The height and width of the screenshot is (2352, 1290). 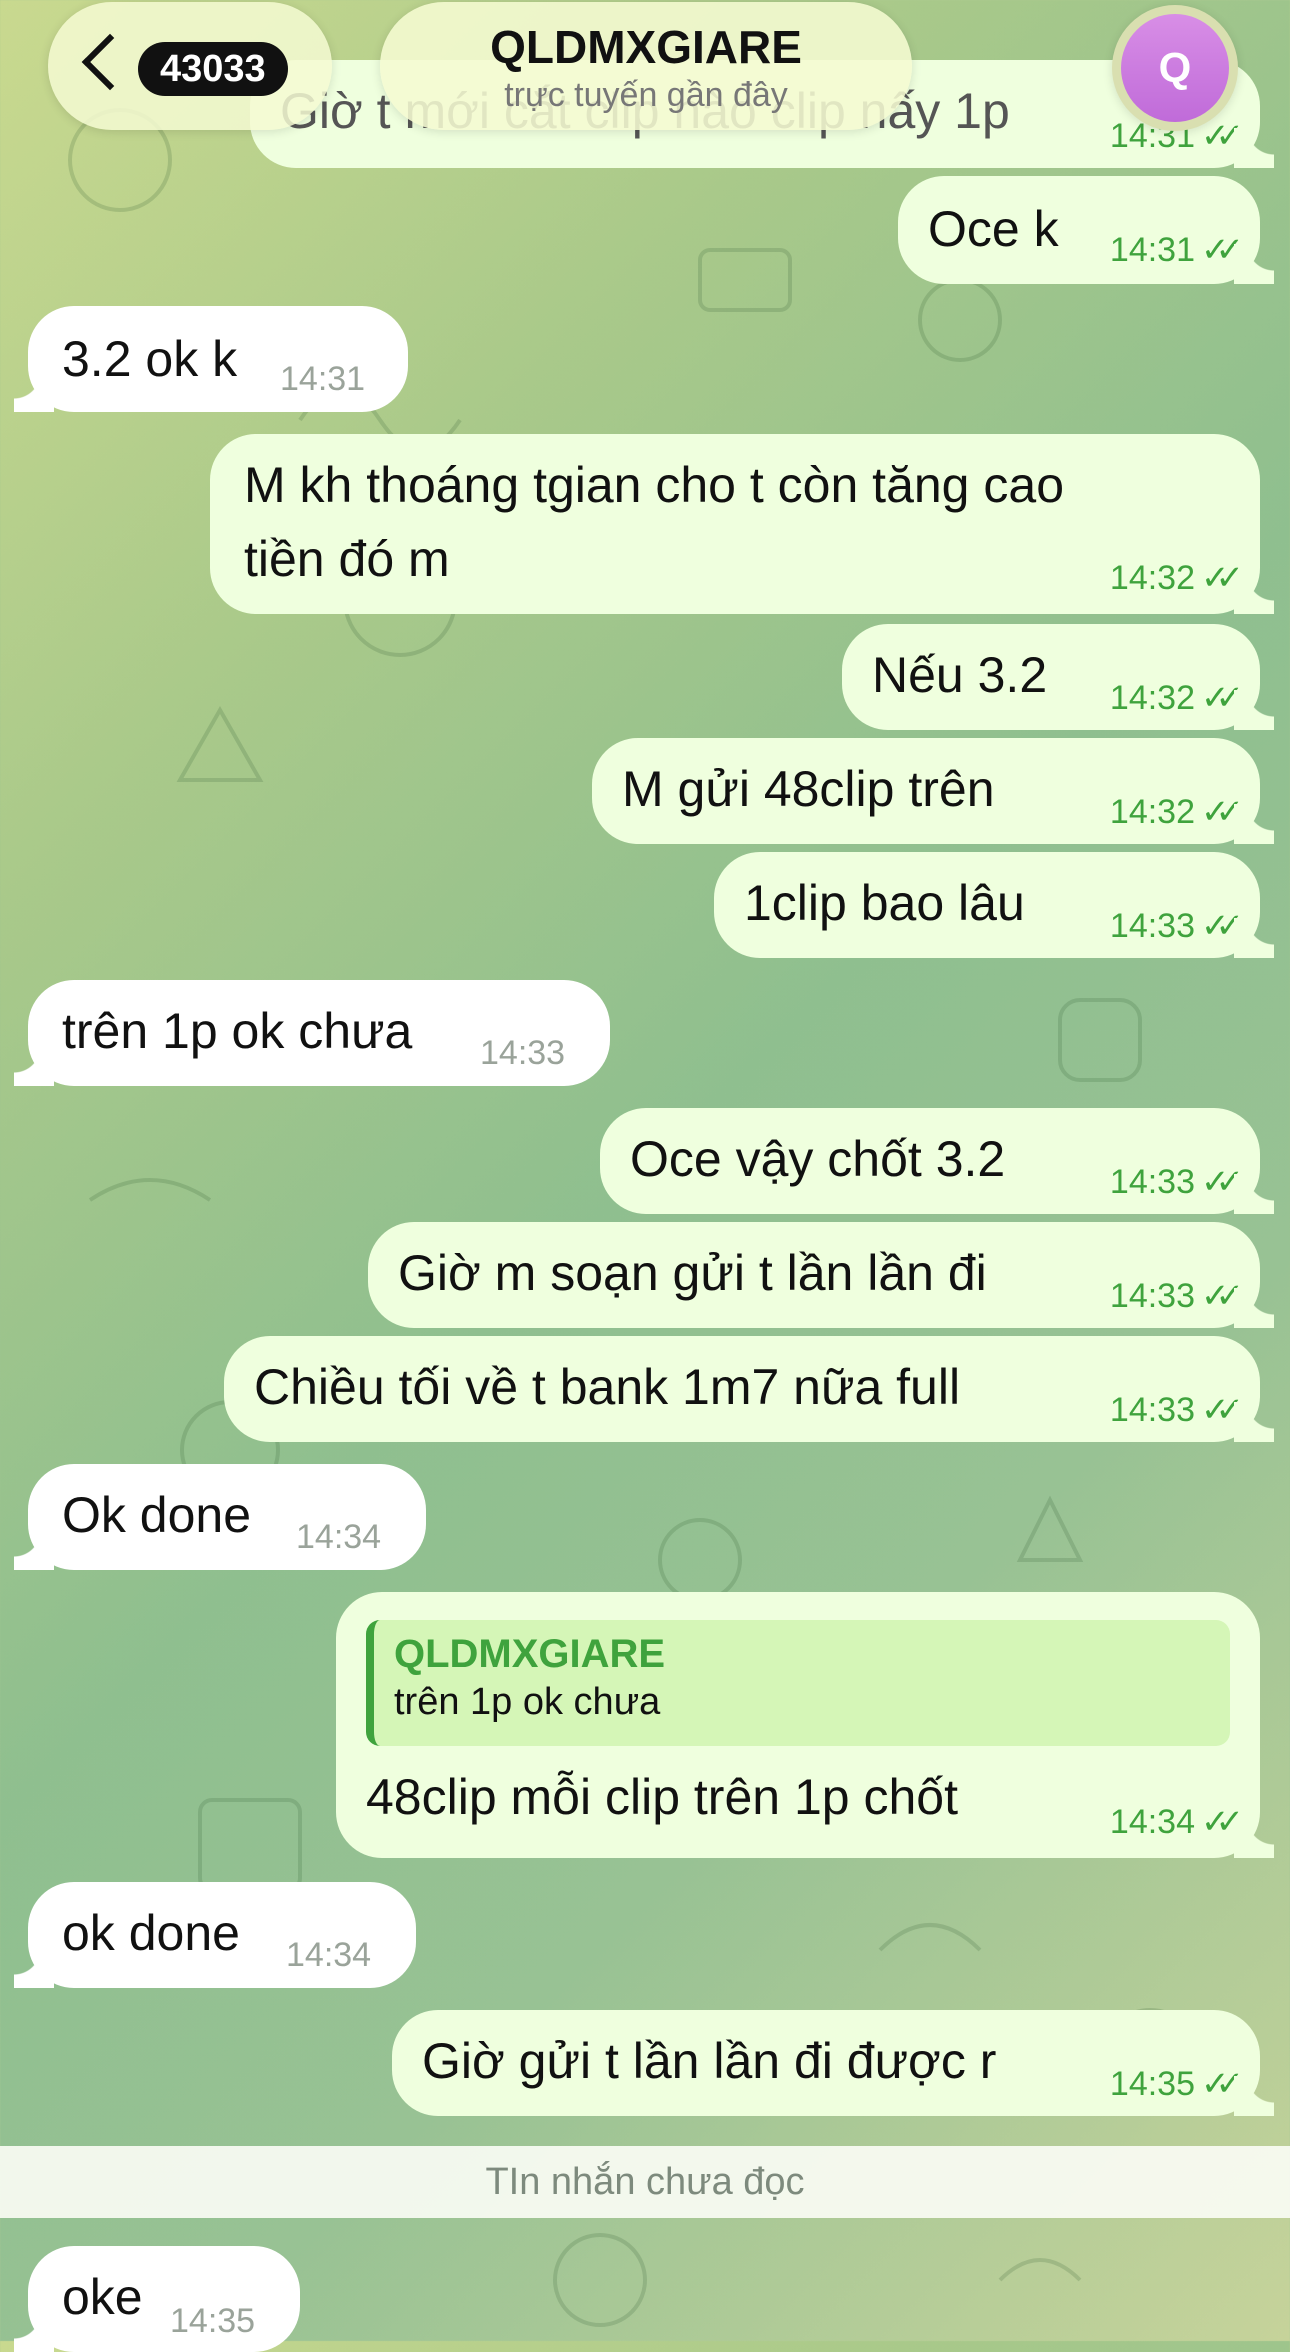 I want to click on message-bubble-incoming: ok done 14:34, so click(x=215, y=1935).